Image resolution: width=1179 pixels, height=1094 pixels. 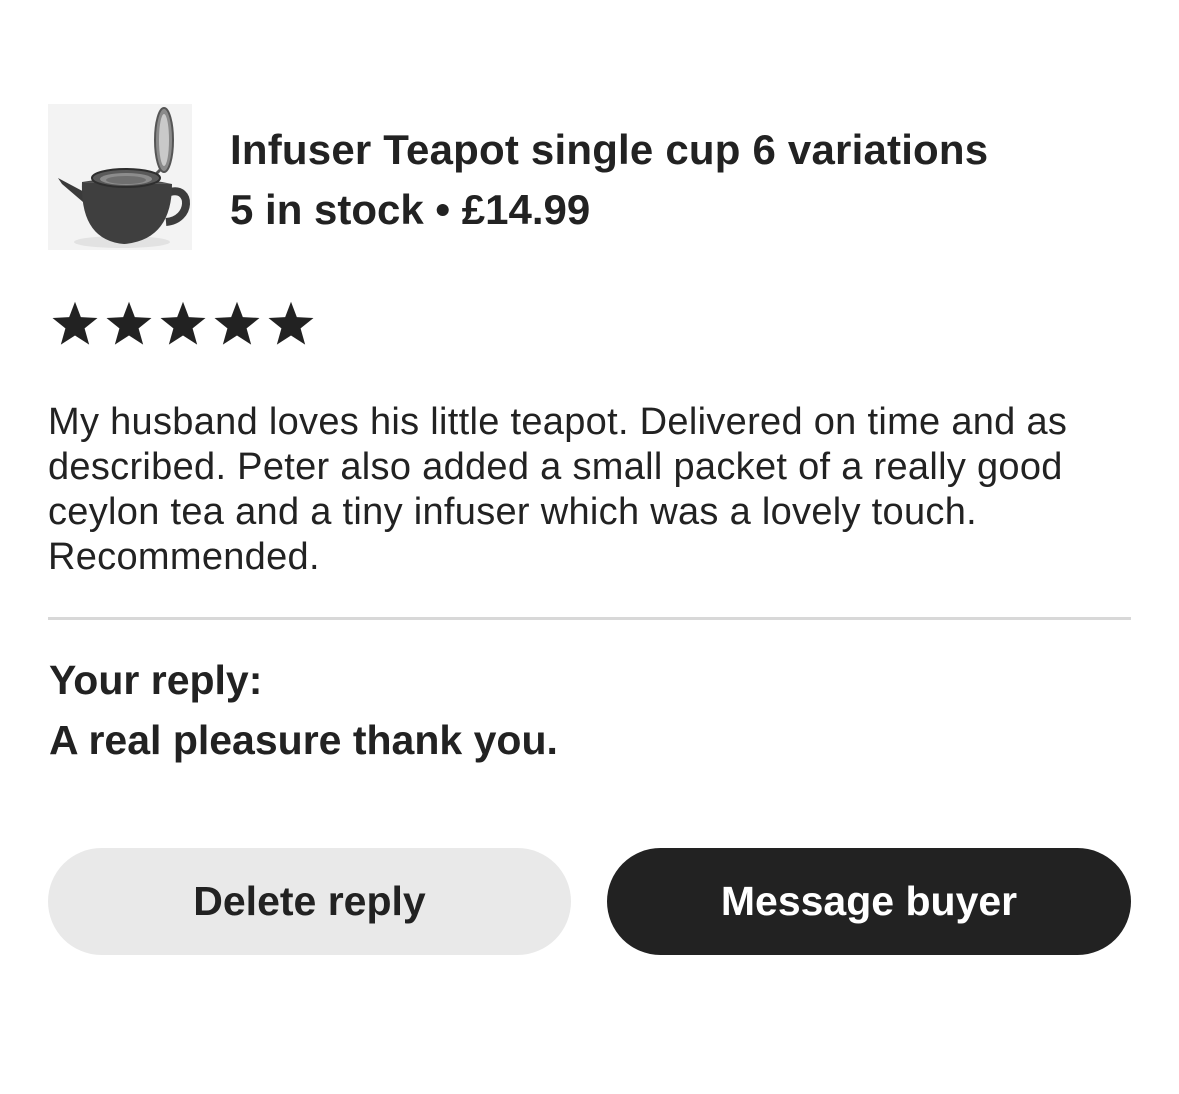 I want to click on delete-reply-button: Delete reply, so click(x=309, y=901).